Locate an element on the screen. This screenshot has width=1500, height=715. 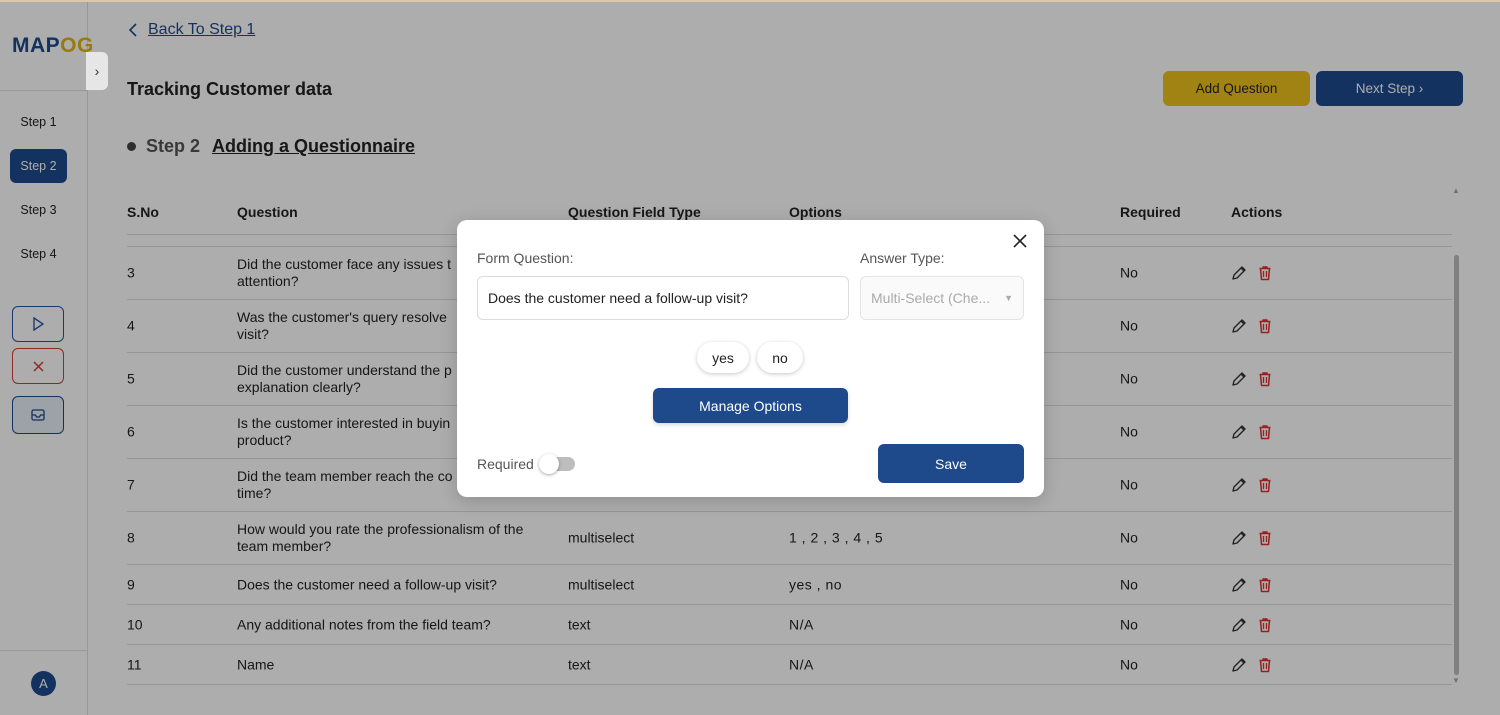
answer-type-select: Multi-Select (Che... ▼ is located at coordinates (942, 298).